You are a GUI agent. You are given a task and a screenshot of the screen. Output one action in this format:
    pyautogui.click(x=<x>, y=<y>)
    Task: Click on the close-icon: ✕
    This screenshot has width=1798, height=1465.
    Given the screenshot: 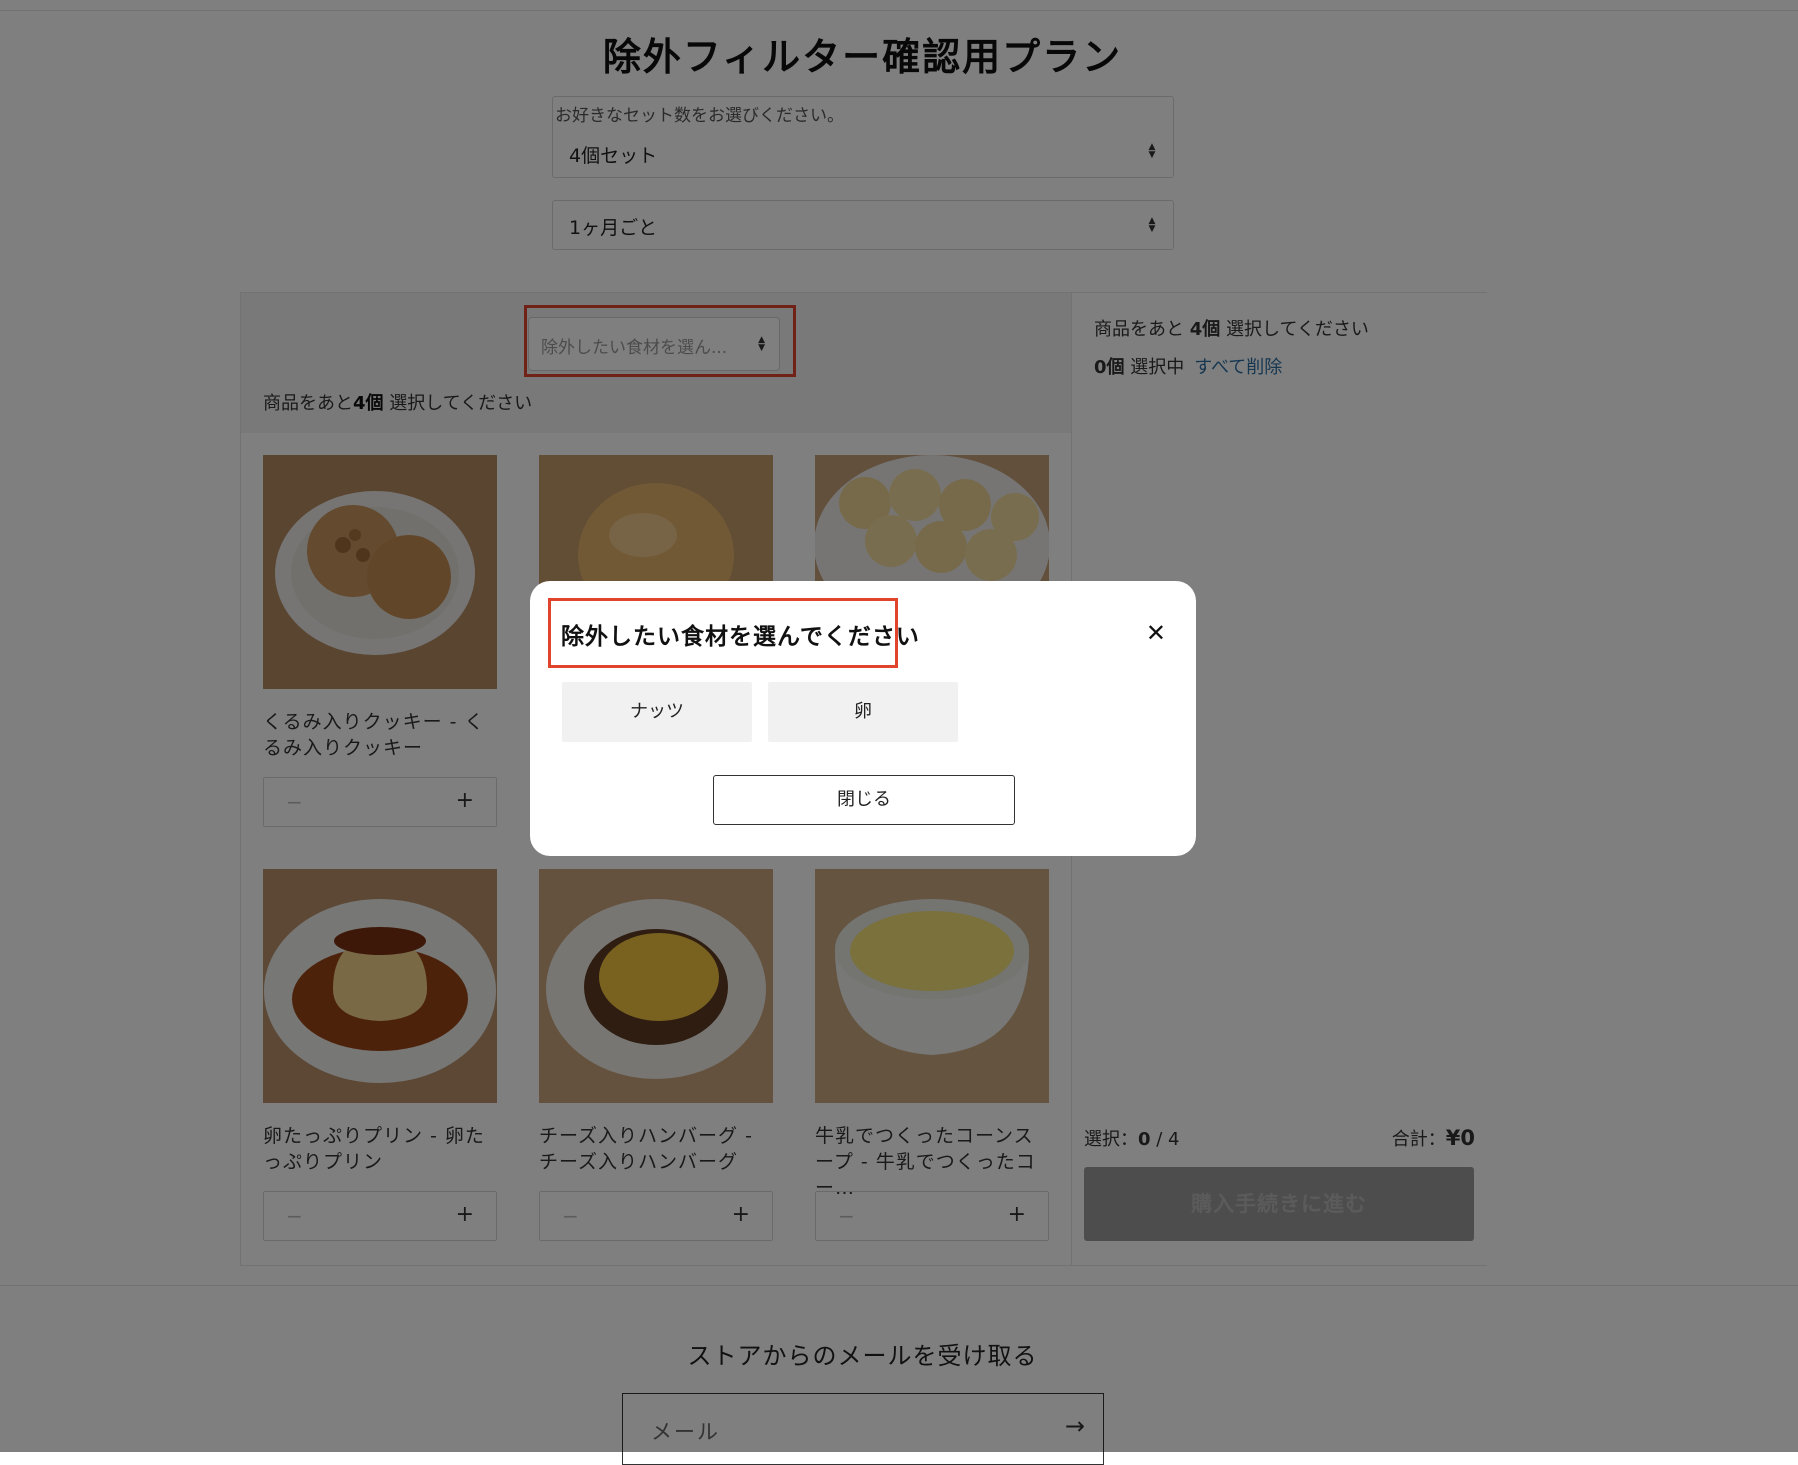 What is the action you would take?
    pyautogui.click(x=1156, y=633)
    